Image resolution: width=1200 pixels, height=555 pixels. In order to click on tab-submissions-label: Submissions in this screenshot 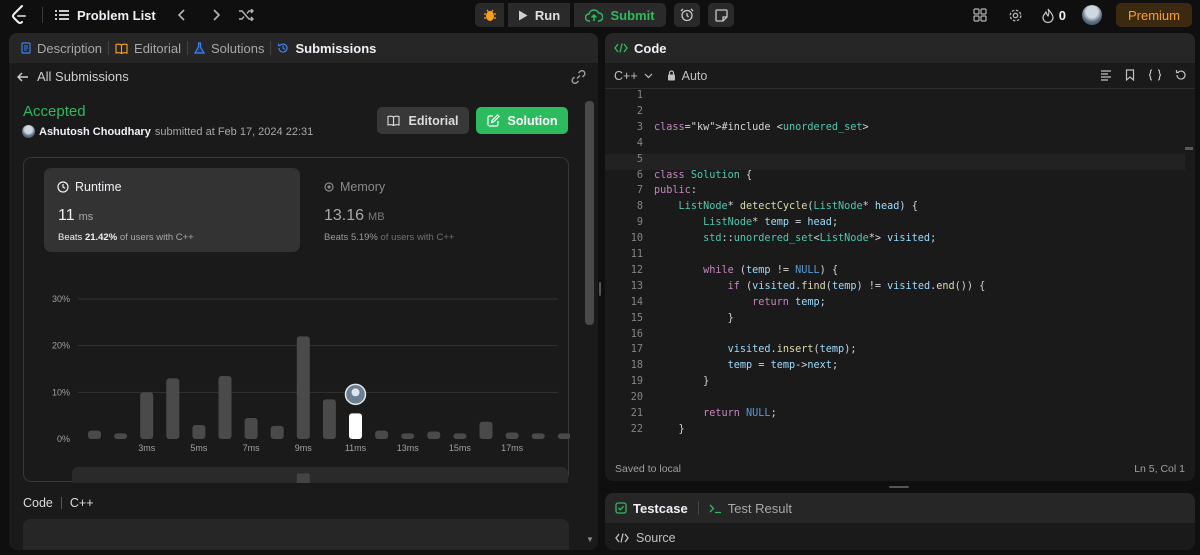, I will do `click(336, 48)`.